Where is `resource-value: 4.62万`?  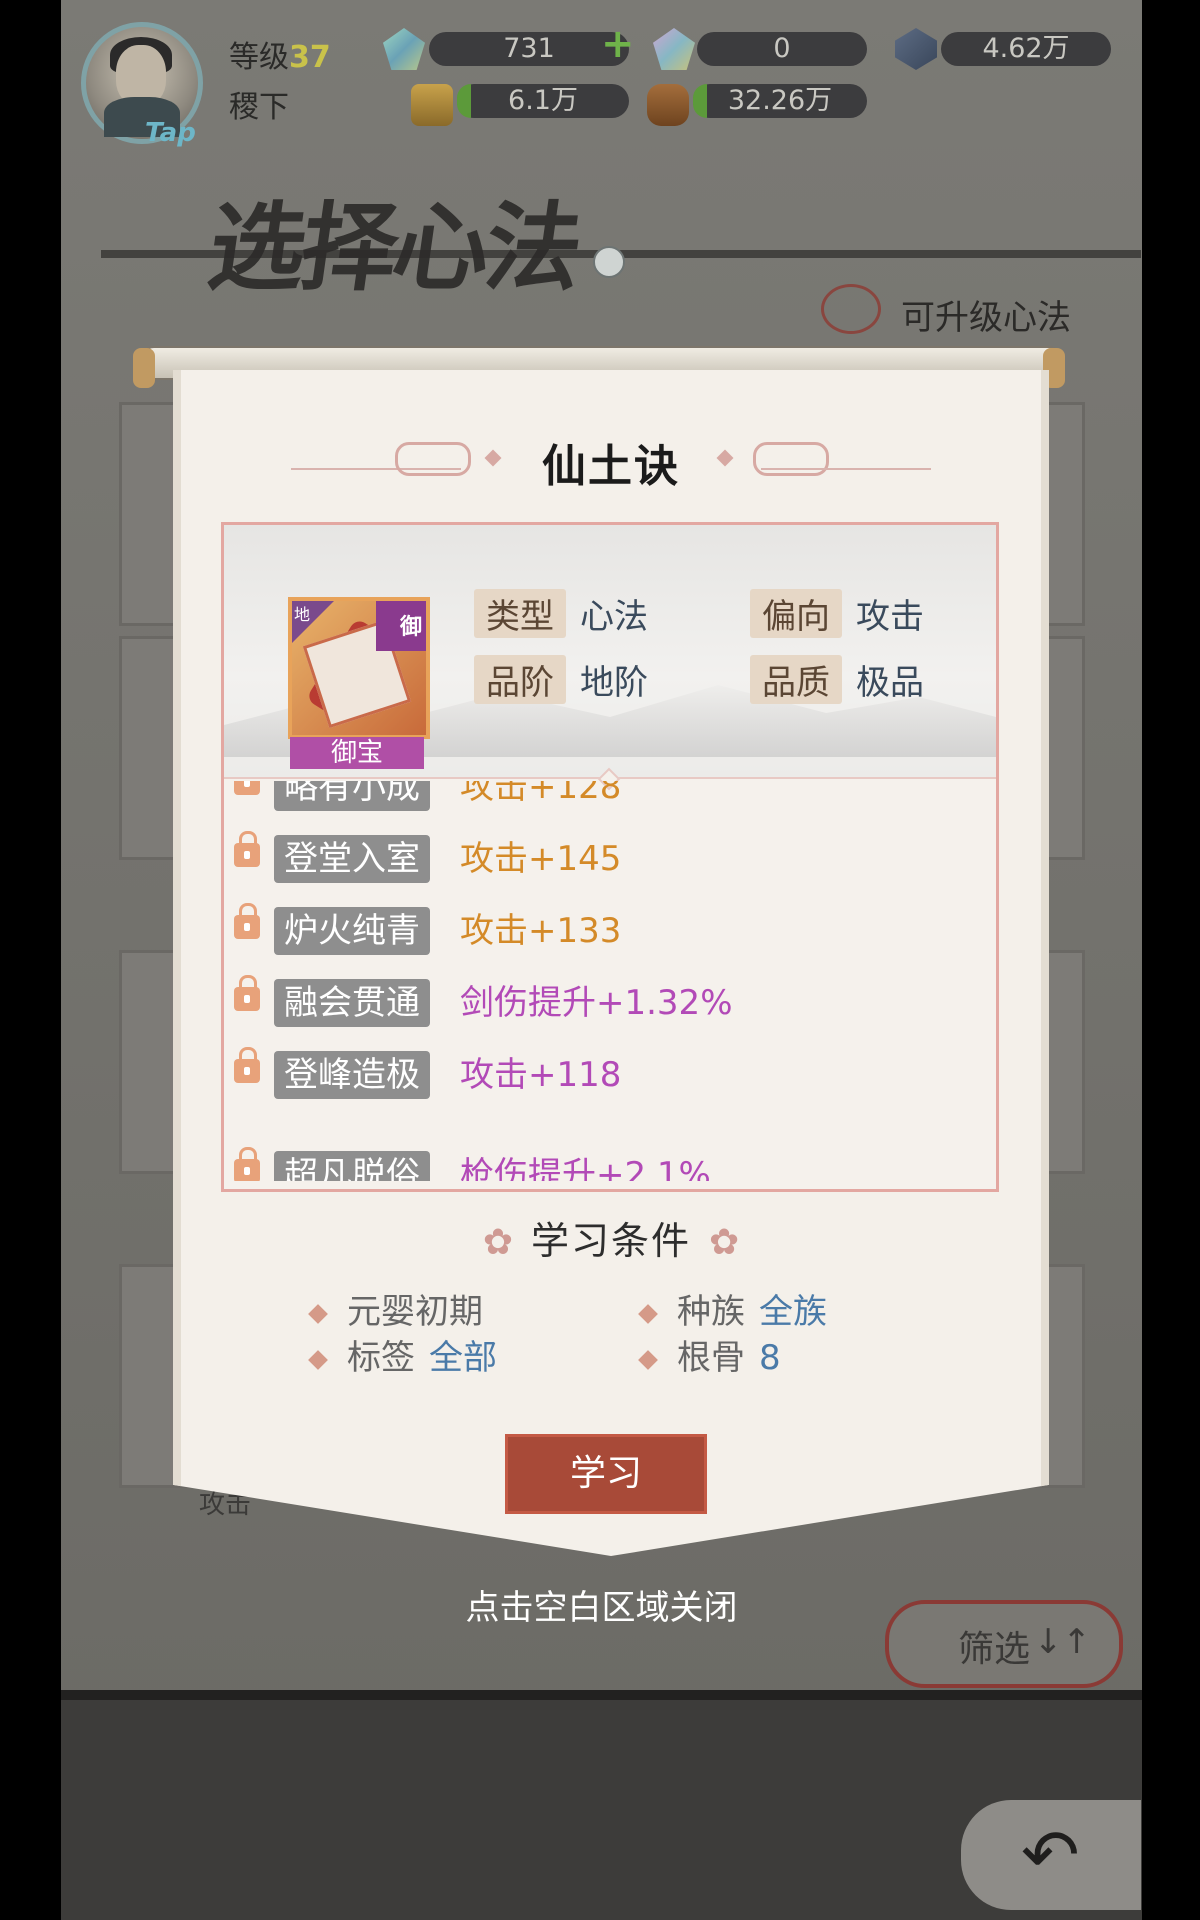 resource-value: 4.62万 is located at coordinates (1026, 48).